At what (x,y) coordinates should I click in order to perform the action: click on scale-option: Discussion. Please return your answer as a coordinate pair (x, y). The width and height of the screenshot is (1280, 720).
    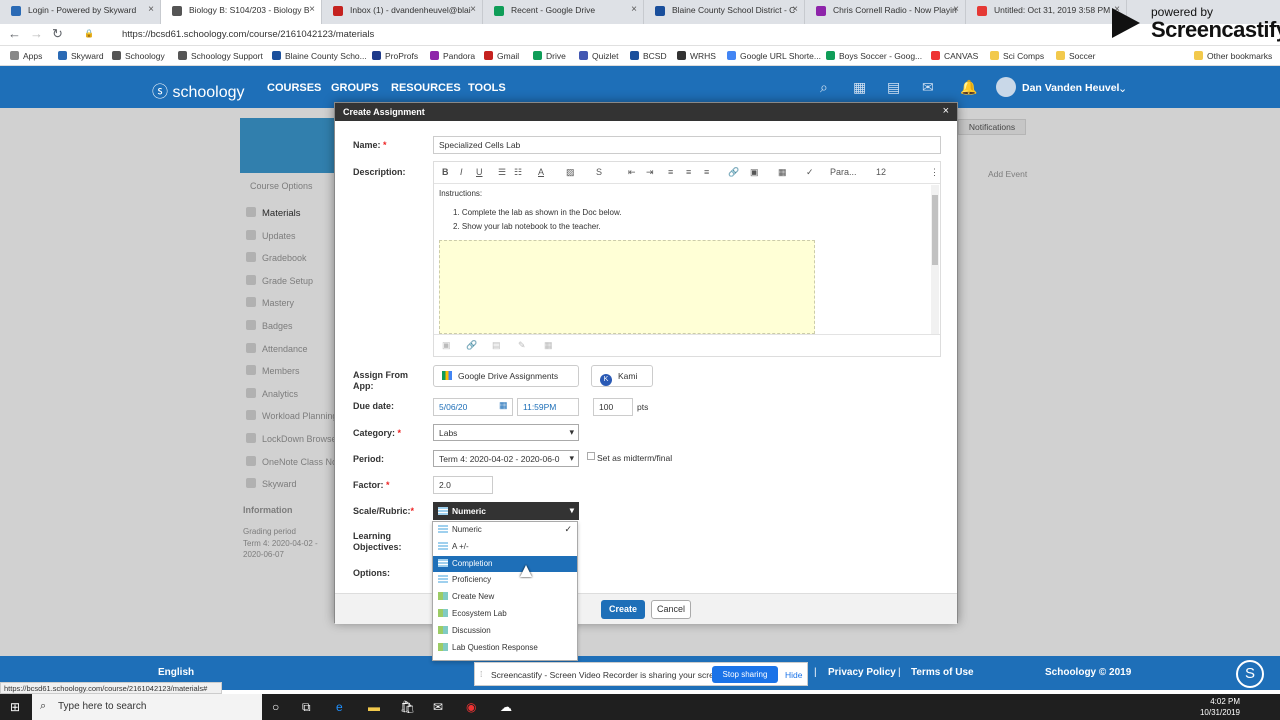
    Looking at the image, I should click on (505, 631).